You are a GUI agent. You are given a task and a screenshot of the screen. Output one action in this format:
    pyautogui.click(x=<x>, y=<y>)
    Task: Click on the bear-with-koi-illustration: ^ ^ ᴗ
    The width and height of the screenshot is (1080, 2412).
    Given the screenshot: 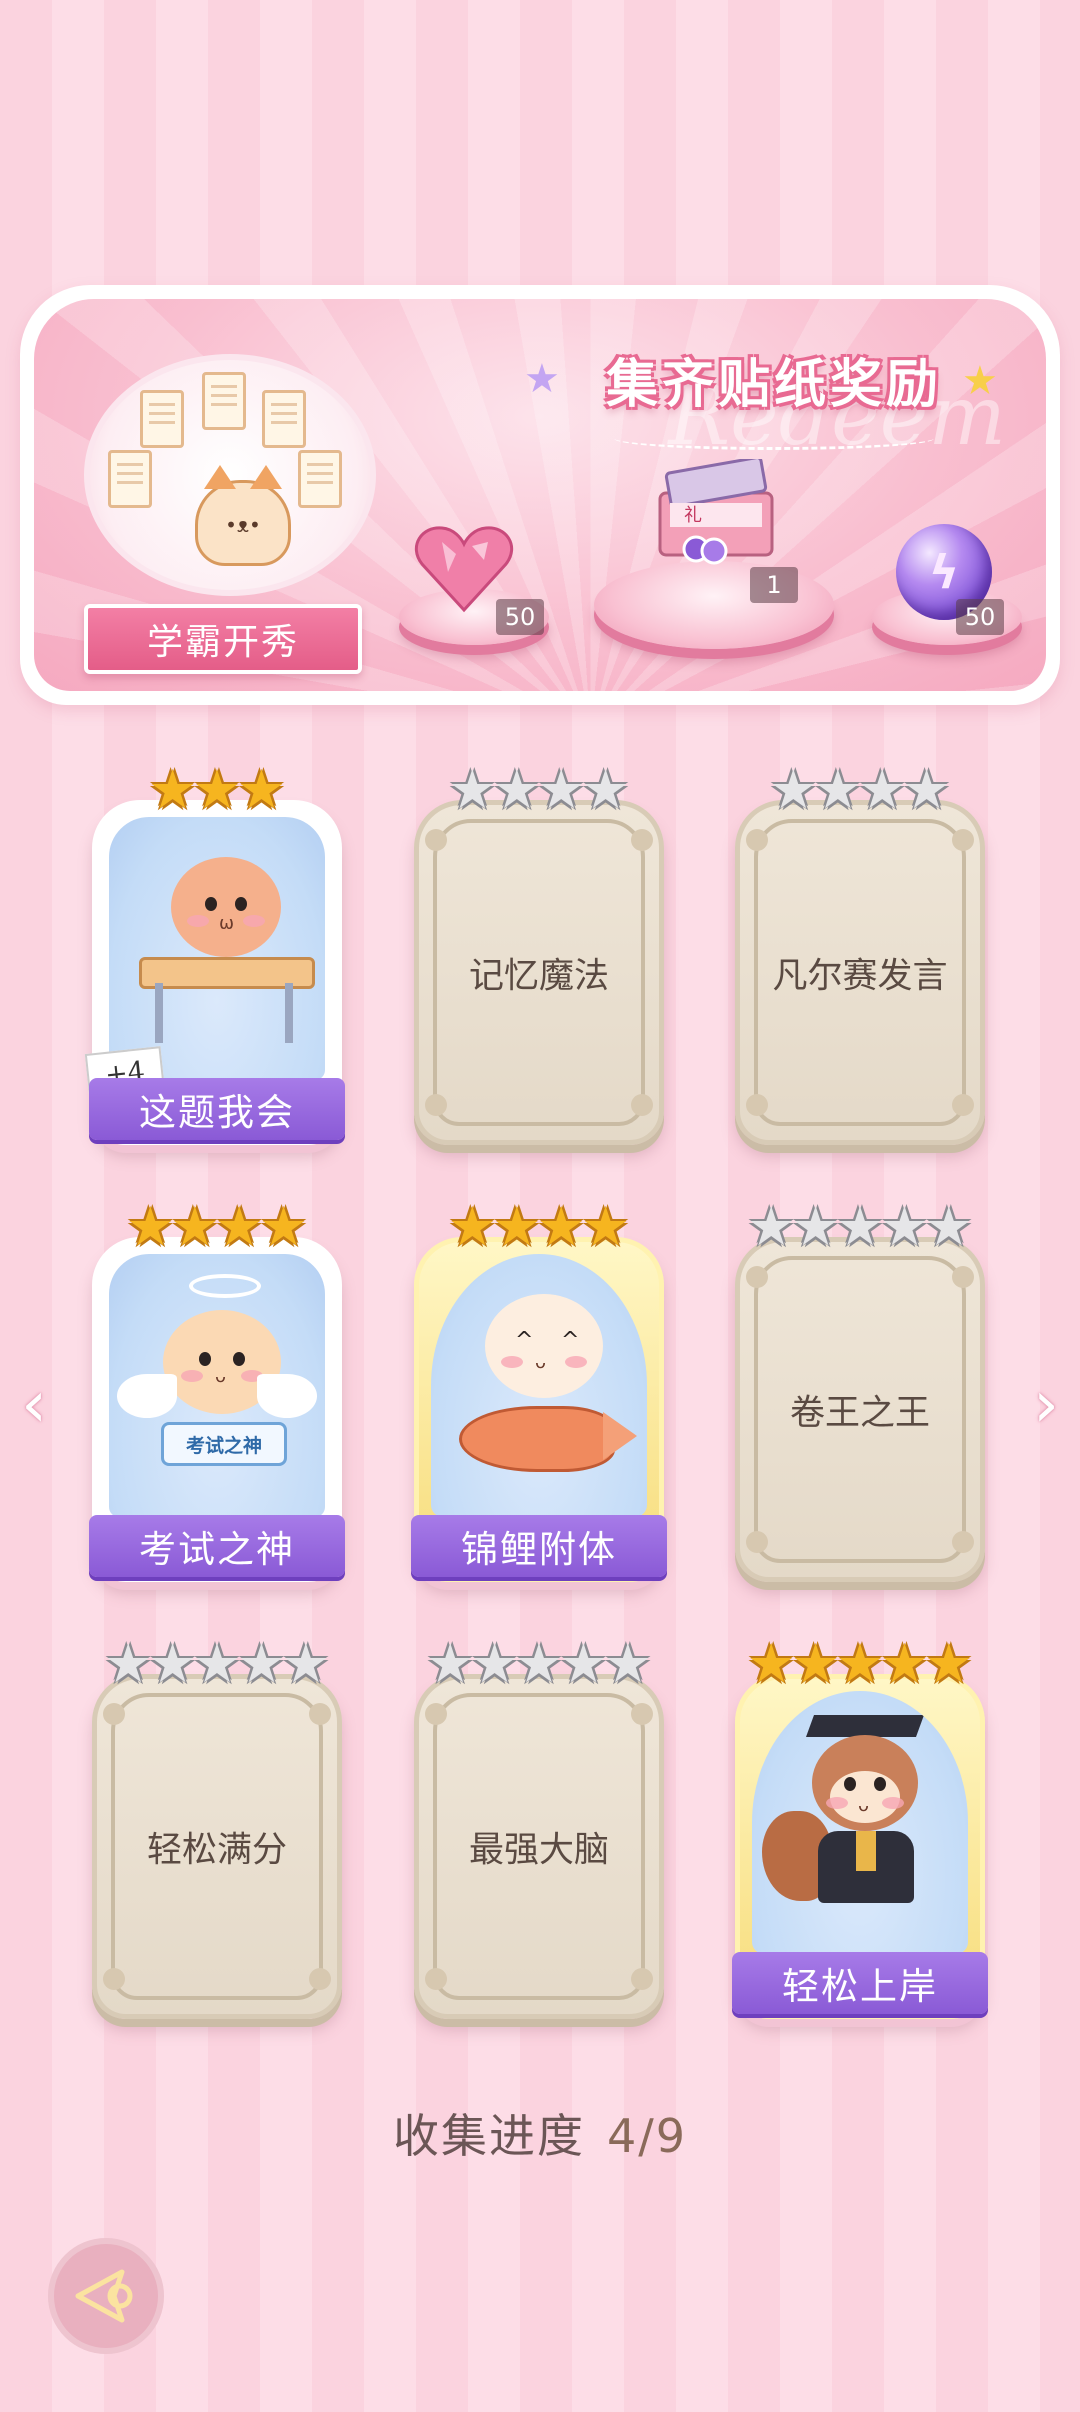 What is the action you would take?
    pyautogui.click(x=539, y=1385)
    